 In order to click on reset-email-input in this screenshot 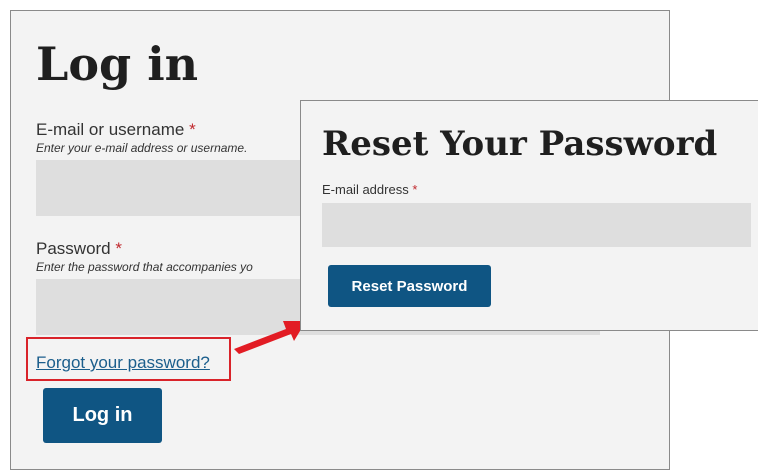, I will do `click(536, 225)`.